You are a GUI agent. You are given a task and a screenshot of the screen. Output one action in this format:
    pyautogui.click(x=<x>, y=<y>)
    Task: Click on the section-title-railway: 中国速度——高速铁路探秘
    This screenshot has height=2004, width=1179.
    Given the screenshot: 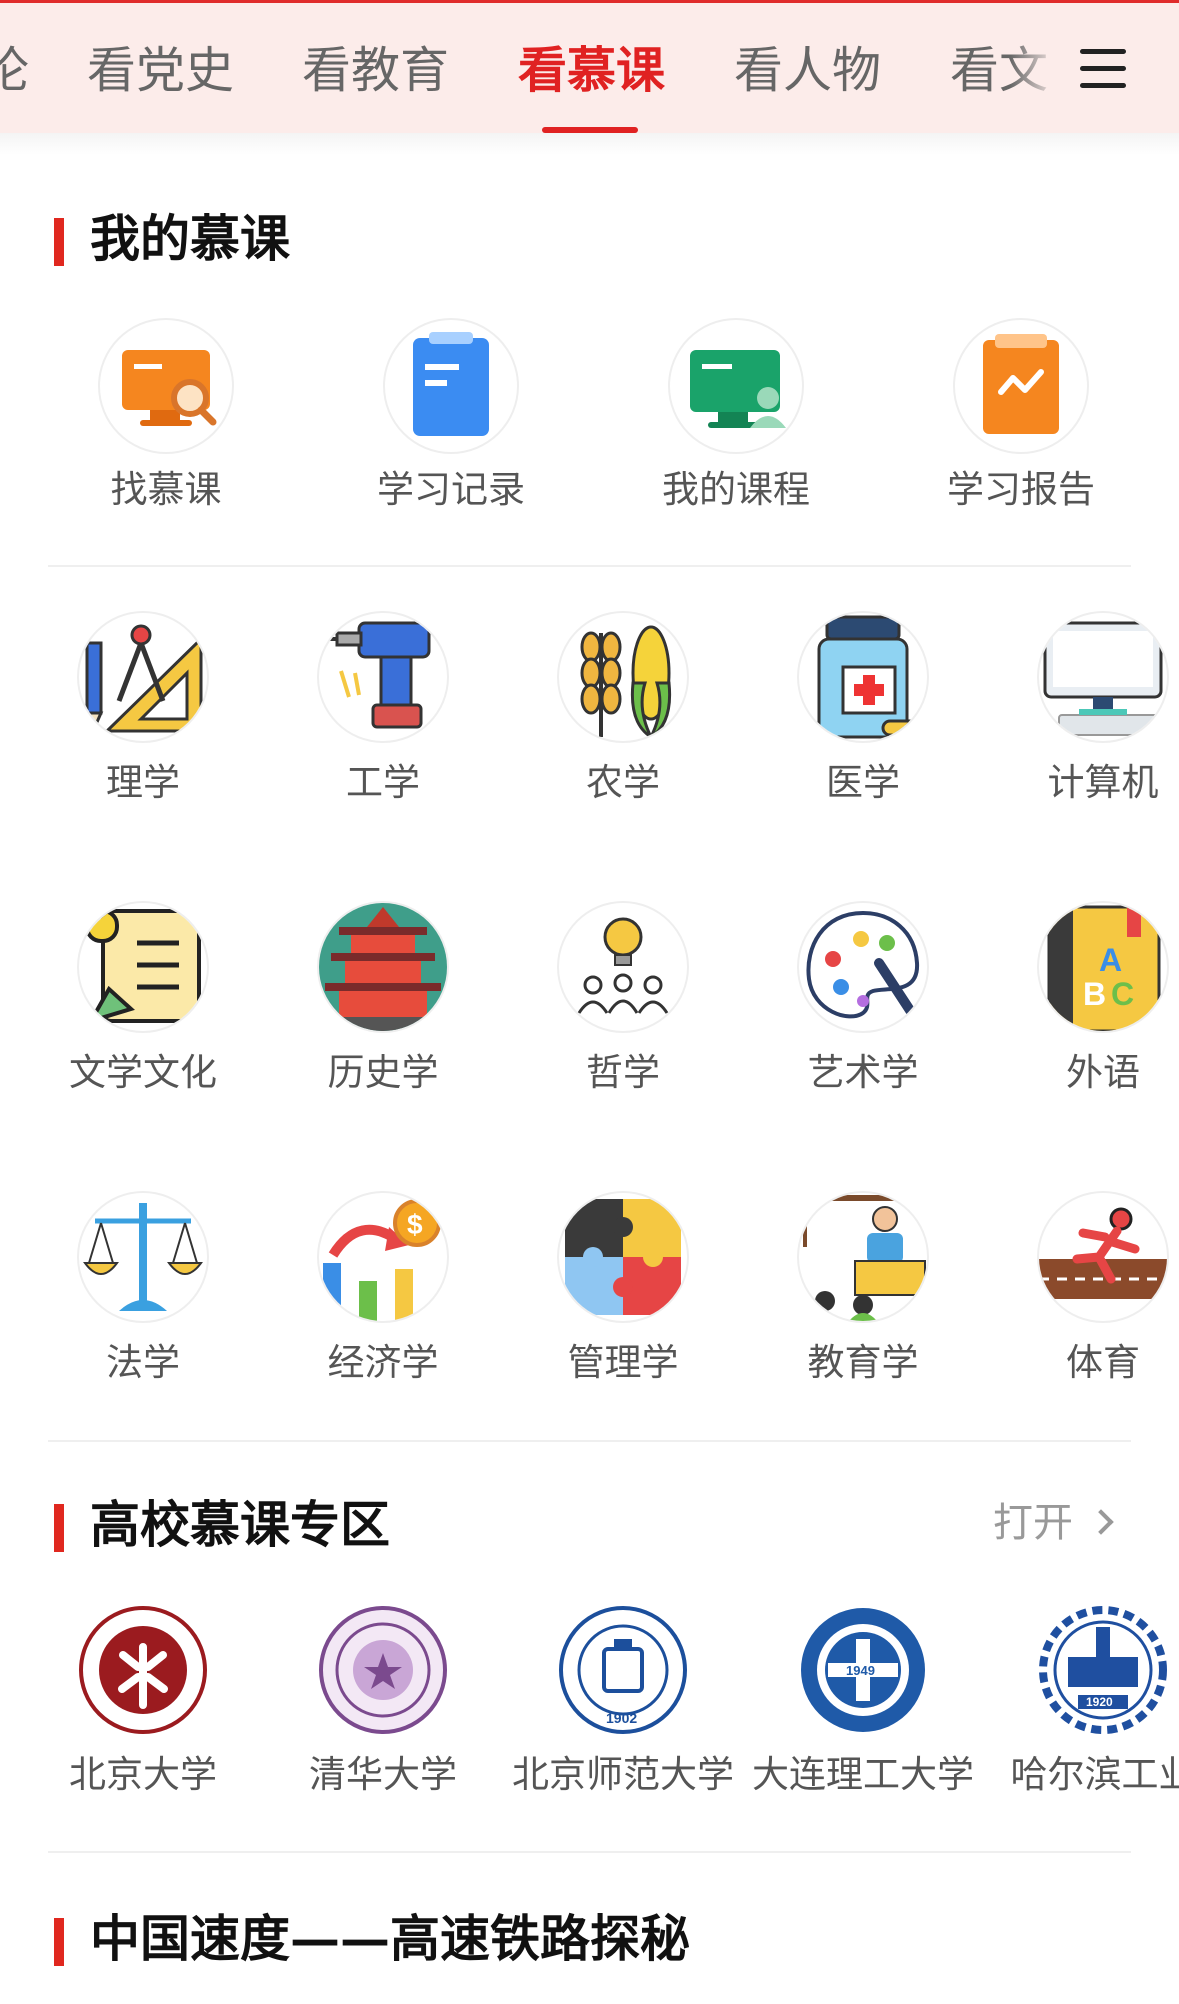 What is the action you would take?
    pyautogui.click(x=390, y=1938)
    